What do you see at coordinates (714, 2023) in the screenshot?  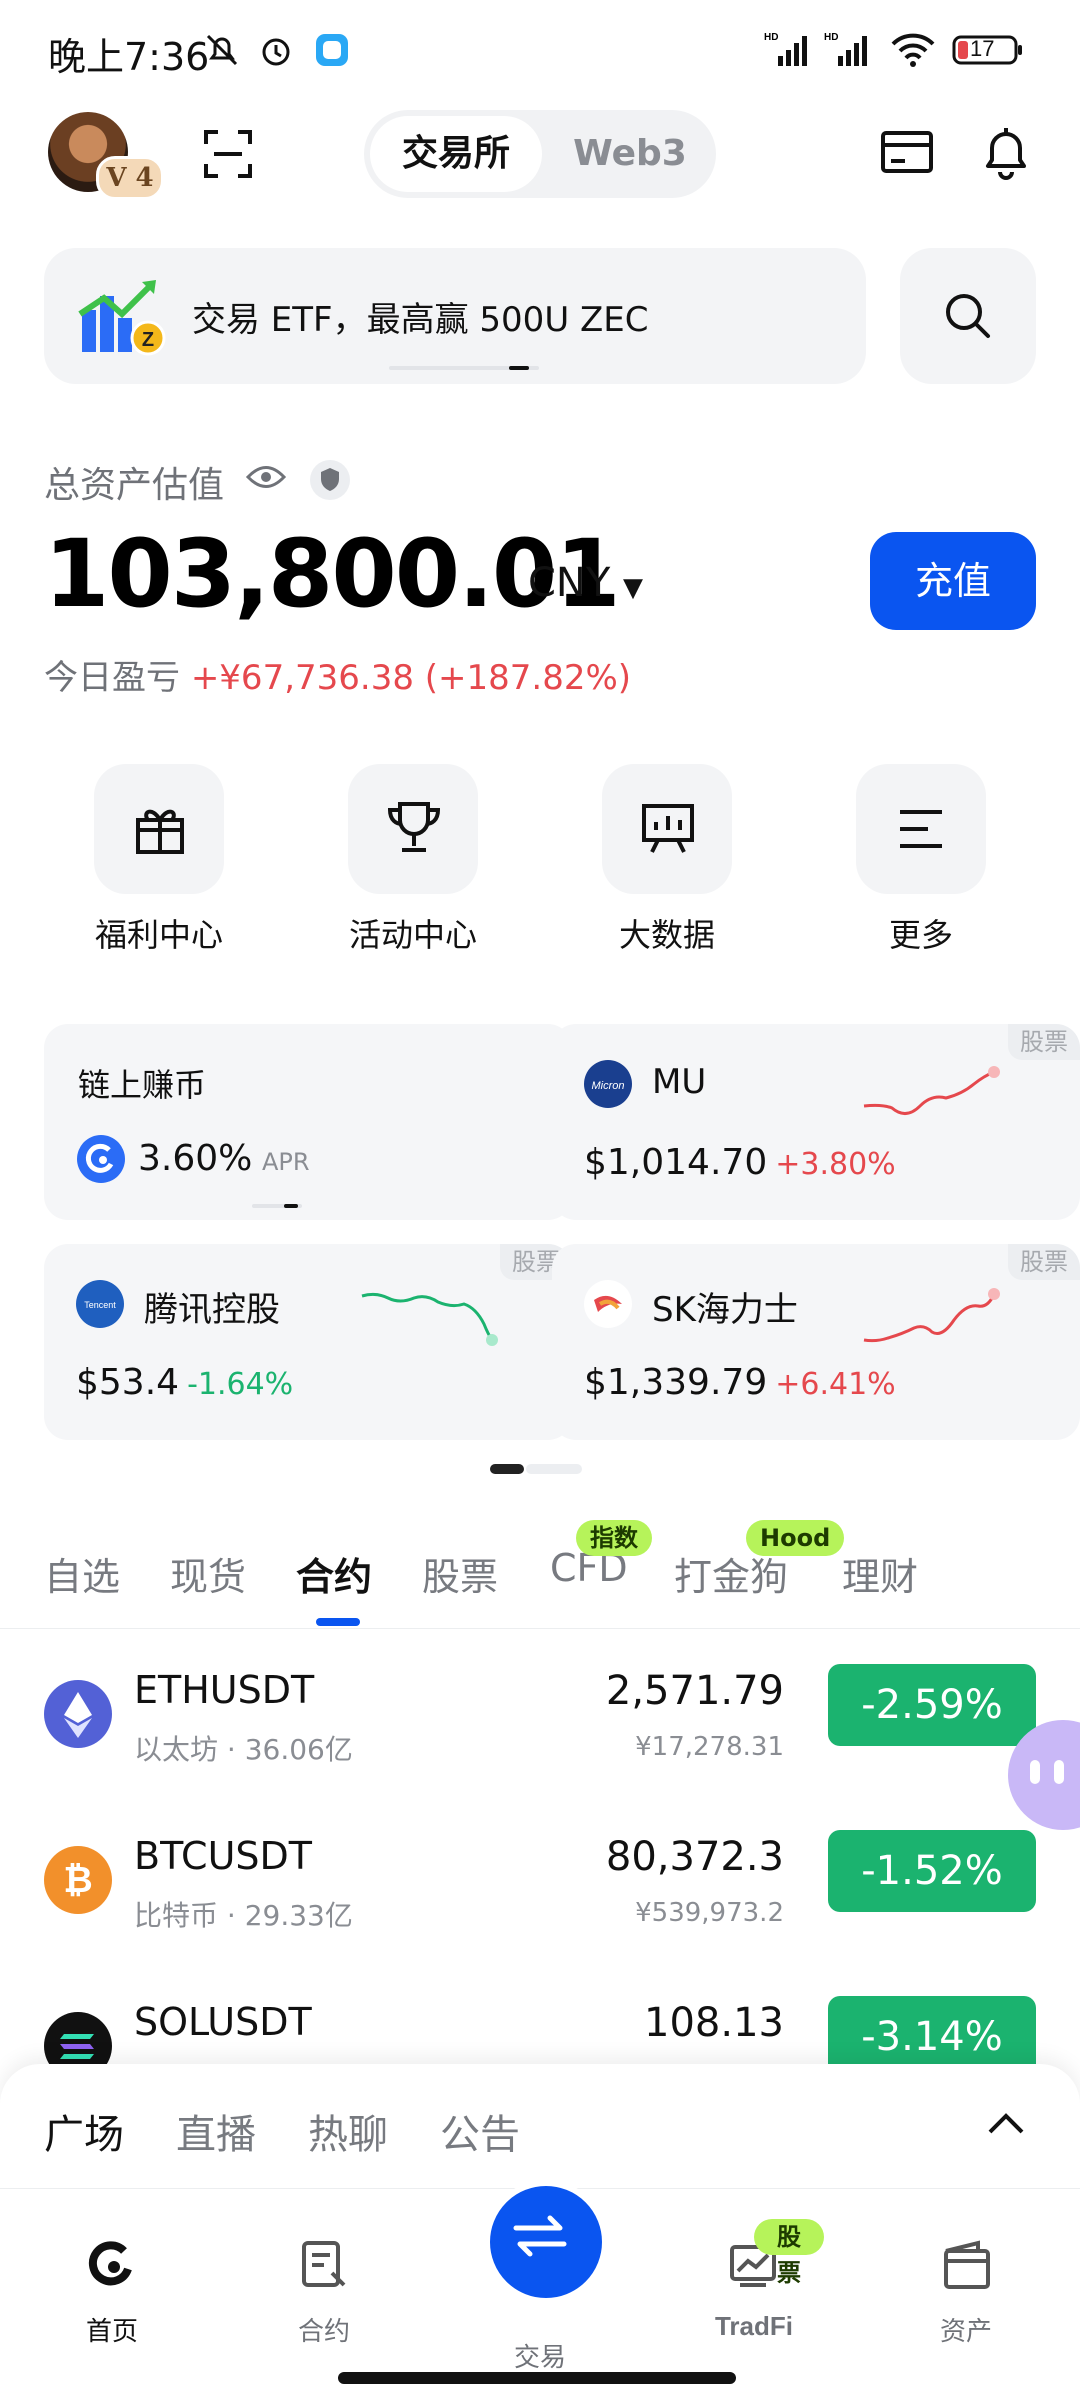 I see `last-price: 108.13` at bounding box center [714, 2023].